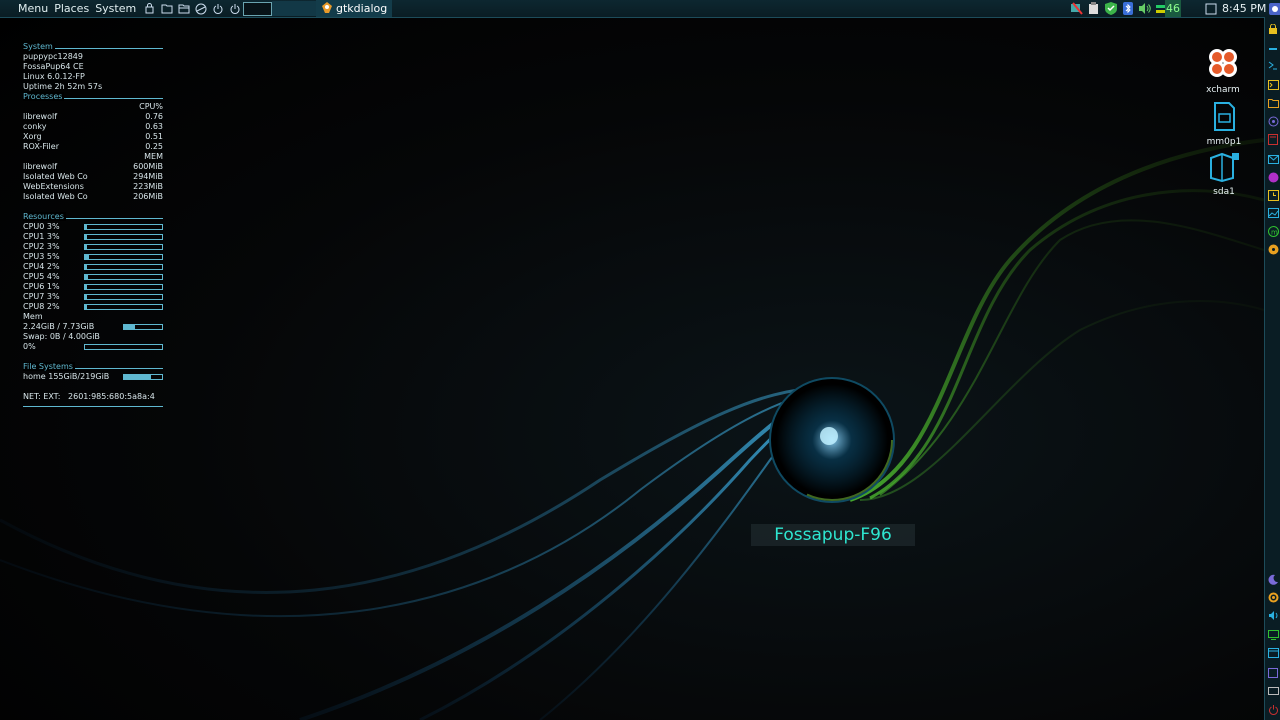 This screenshot has width=1280, height=720. I want to click on cpu-label: CPU2 3%, so click(41, 246).